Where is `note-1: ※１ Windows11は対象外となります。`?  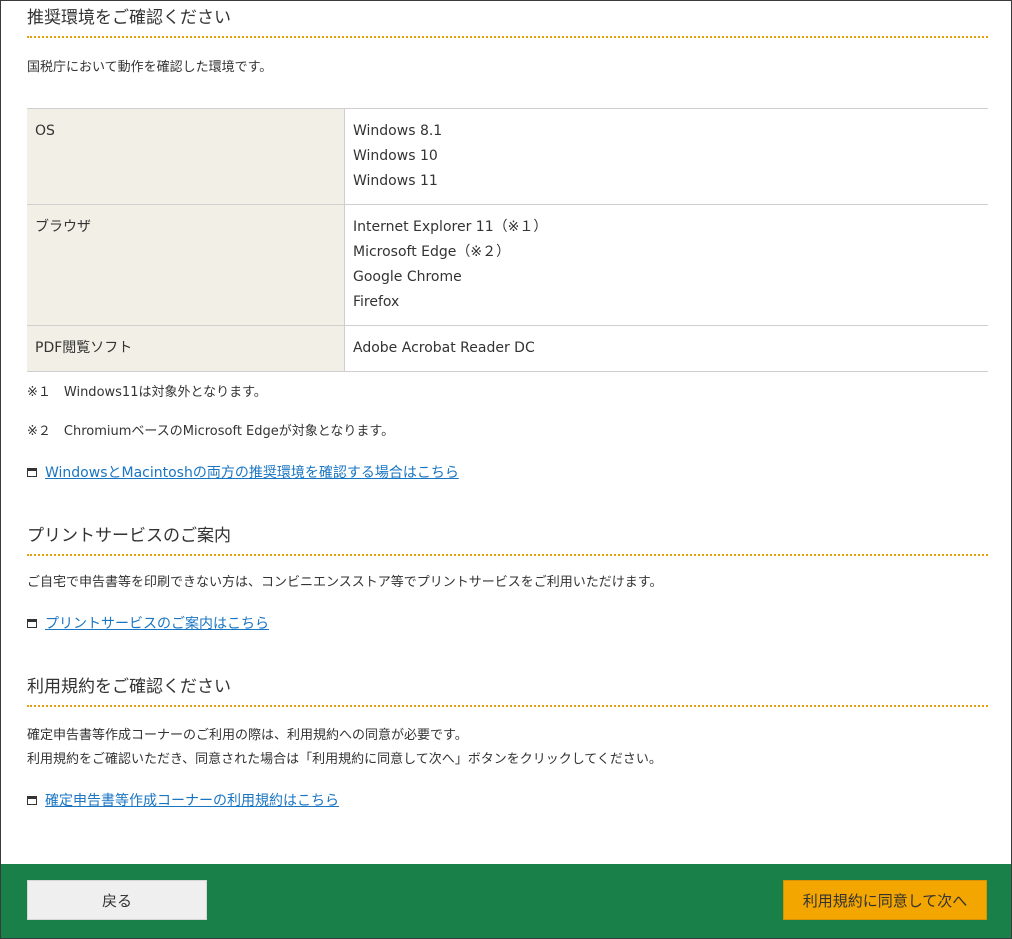 note-1: ※１ Windows11は対象外となります。 is located at coordinates (147, 392).